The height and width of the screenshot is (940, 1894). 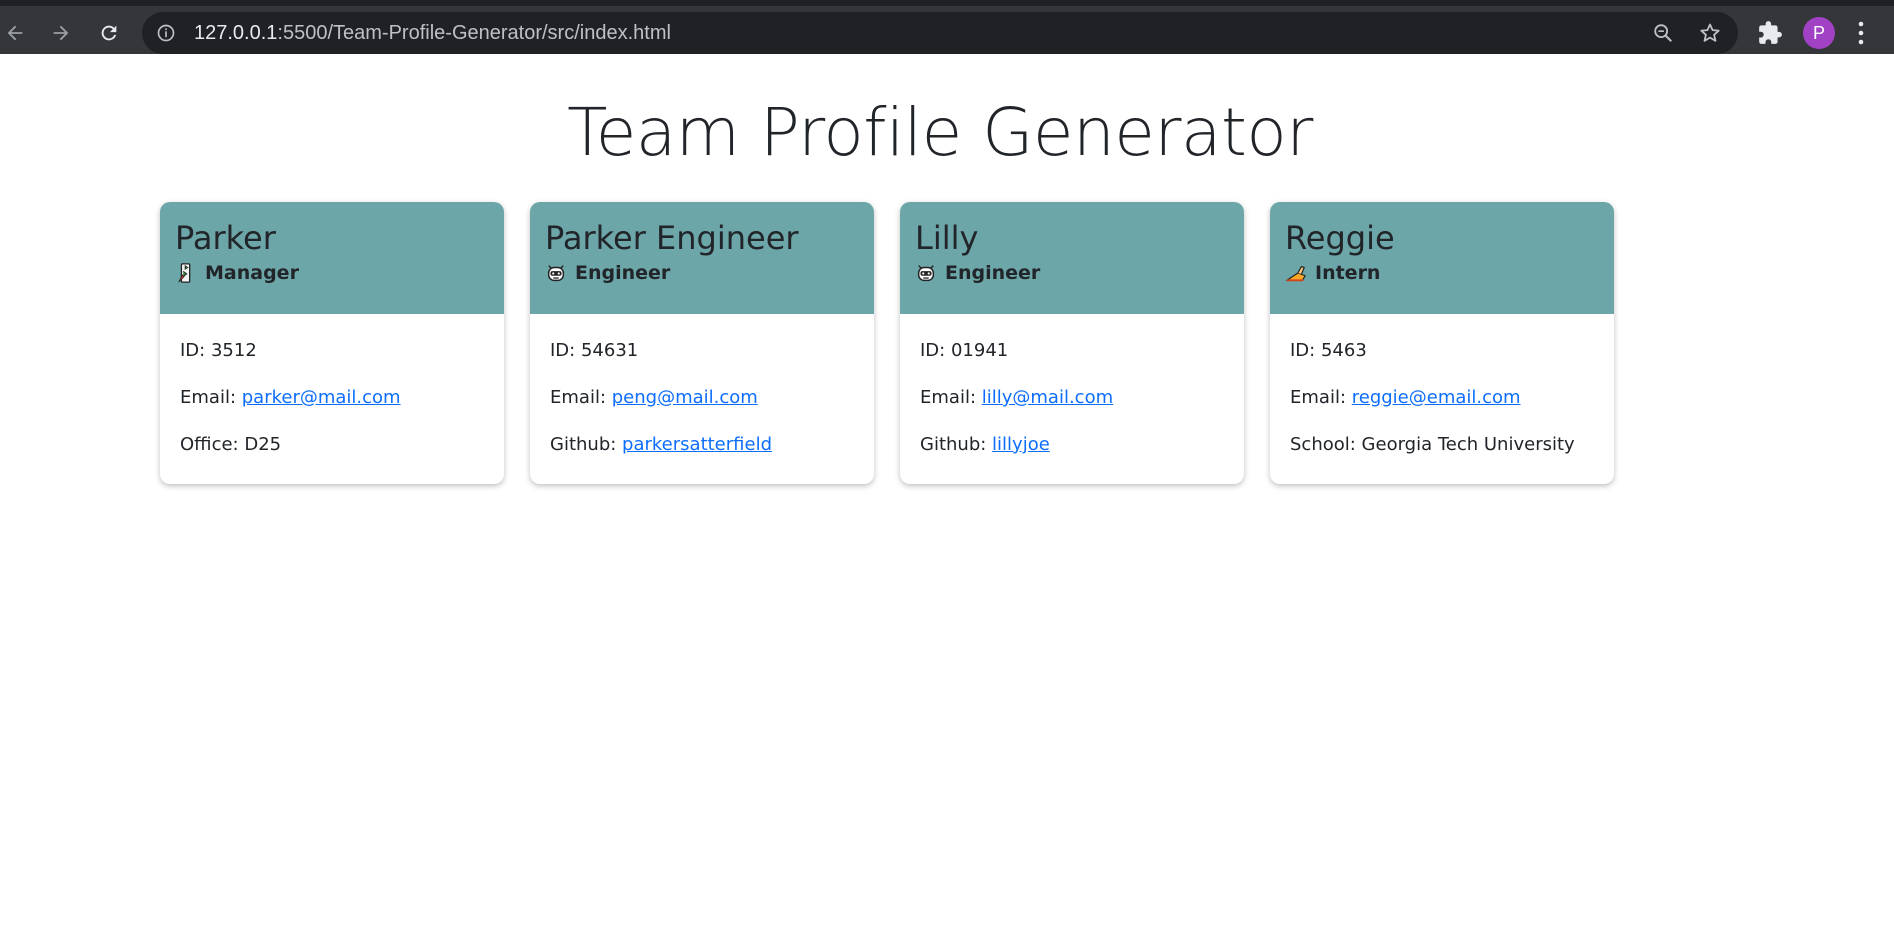 I want to click on email-link: peng@mail.com, so click(x=685, y=397).